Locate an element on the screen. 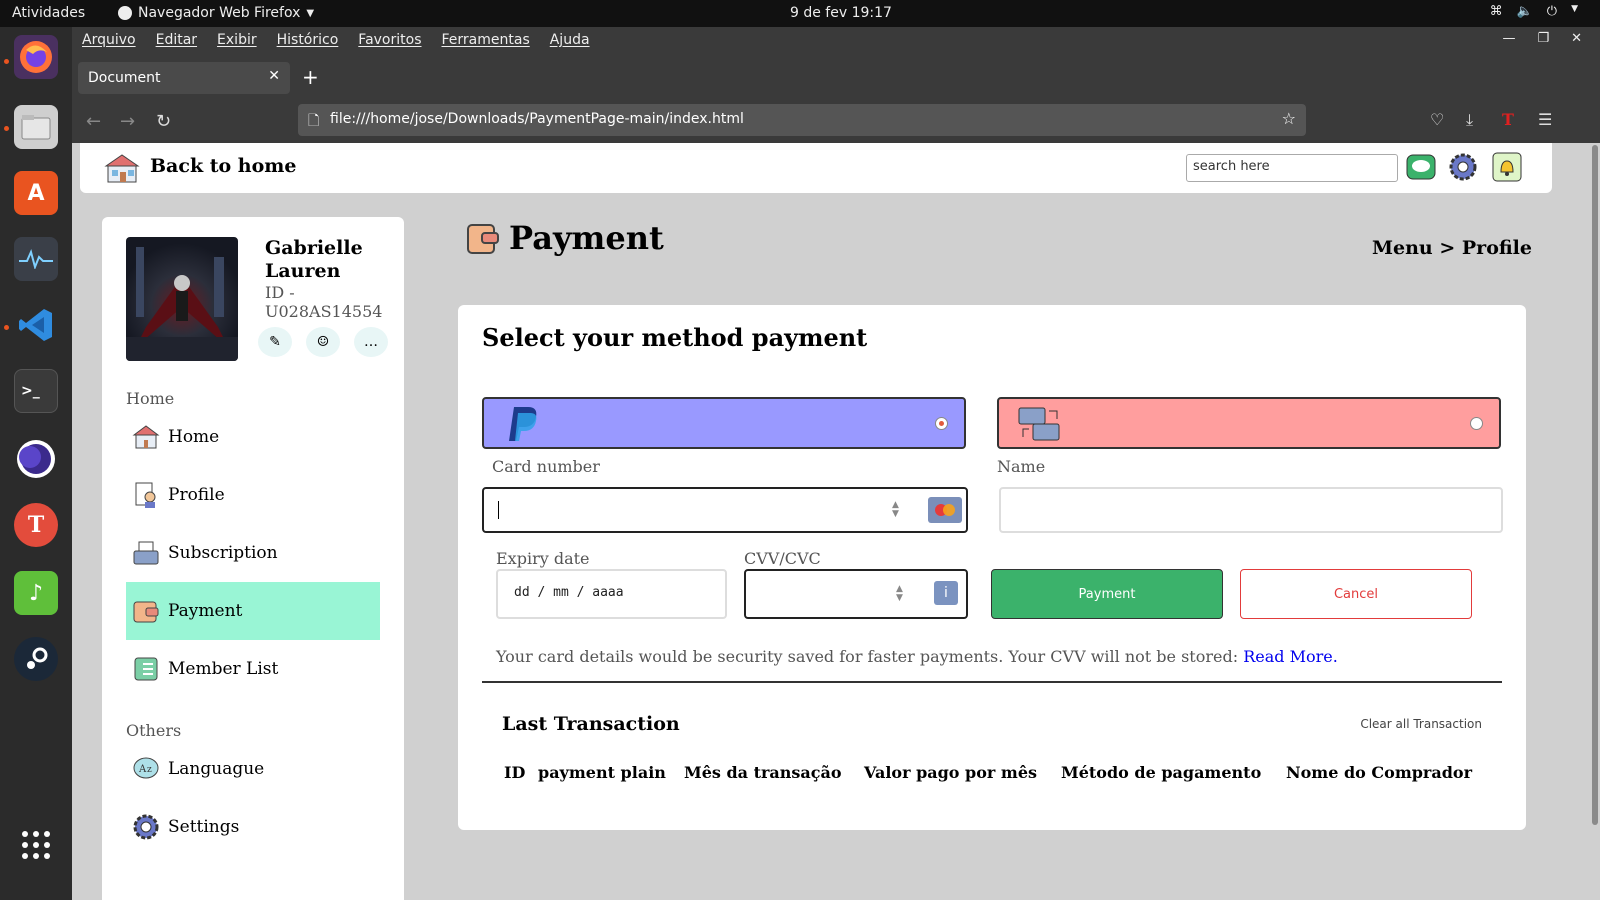 Image resolution: width=1600 pixels, height=900 pixels. divider is located at coordinates (992, 682).